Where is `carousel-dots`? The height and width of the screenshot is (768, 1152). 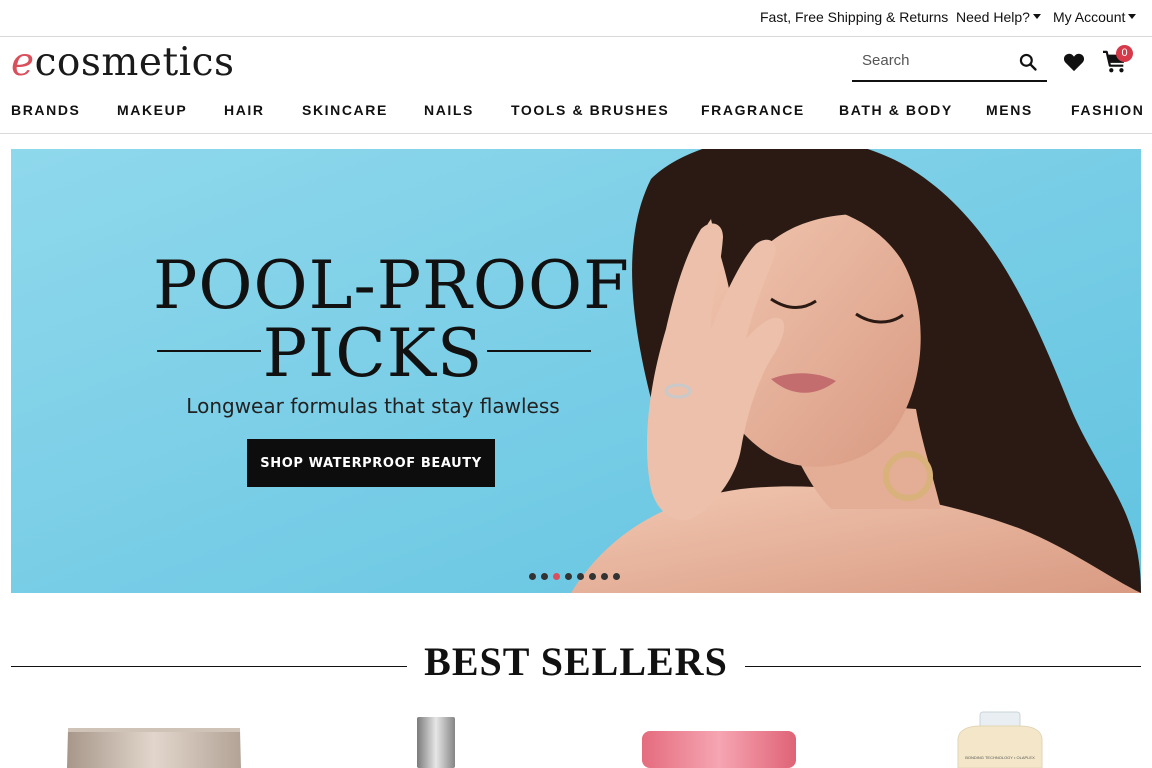 carousel-dots is located at coordinates (574, 576).